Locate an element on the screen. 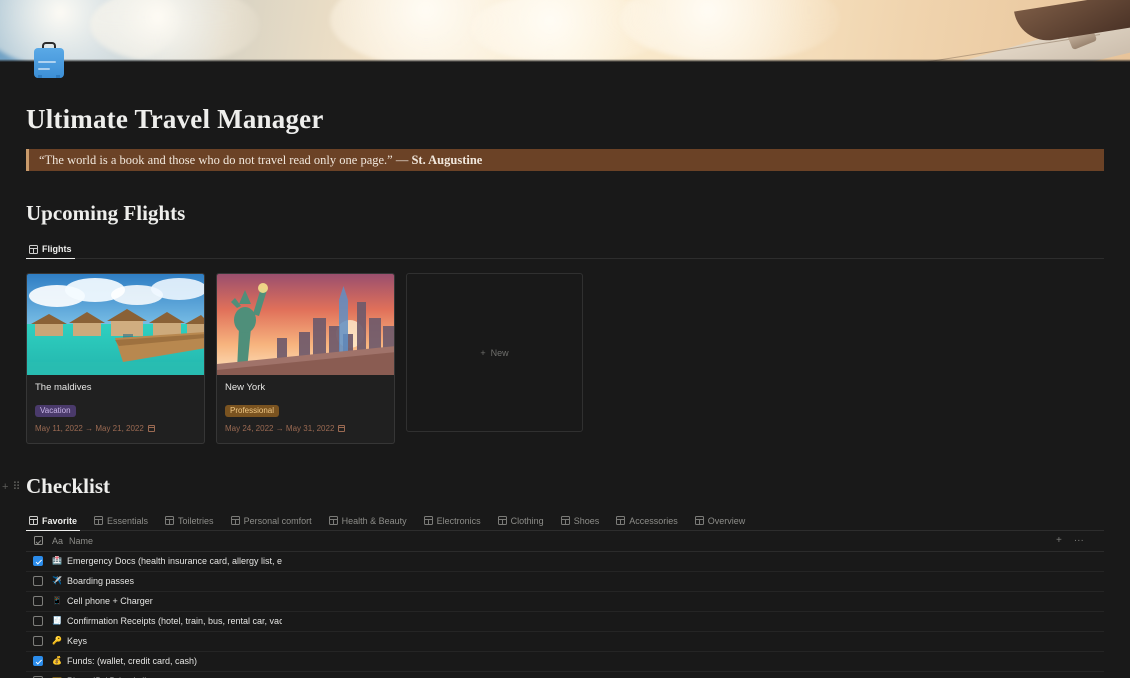 Image resolution: width=1130 pixels, height=678 pixels. card-image-maldives is located at coordinates (115, 324).